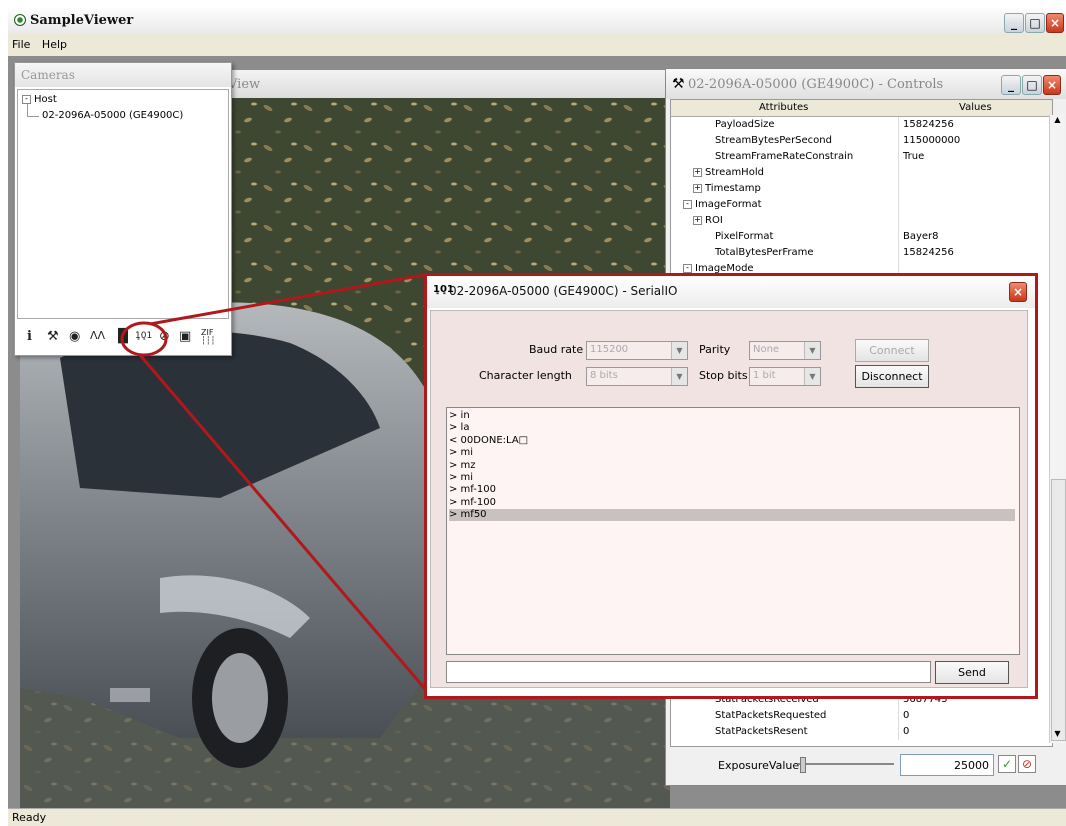  I want to click on eye-app-icon, so click(20, 20).